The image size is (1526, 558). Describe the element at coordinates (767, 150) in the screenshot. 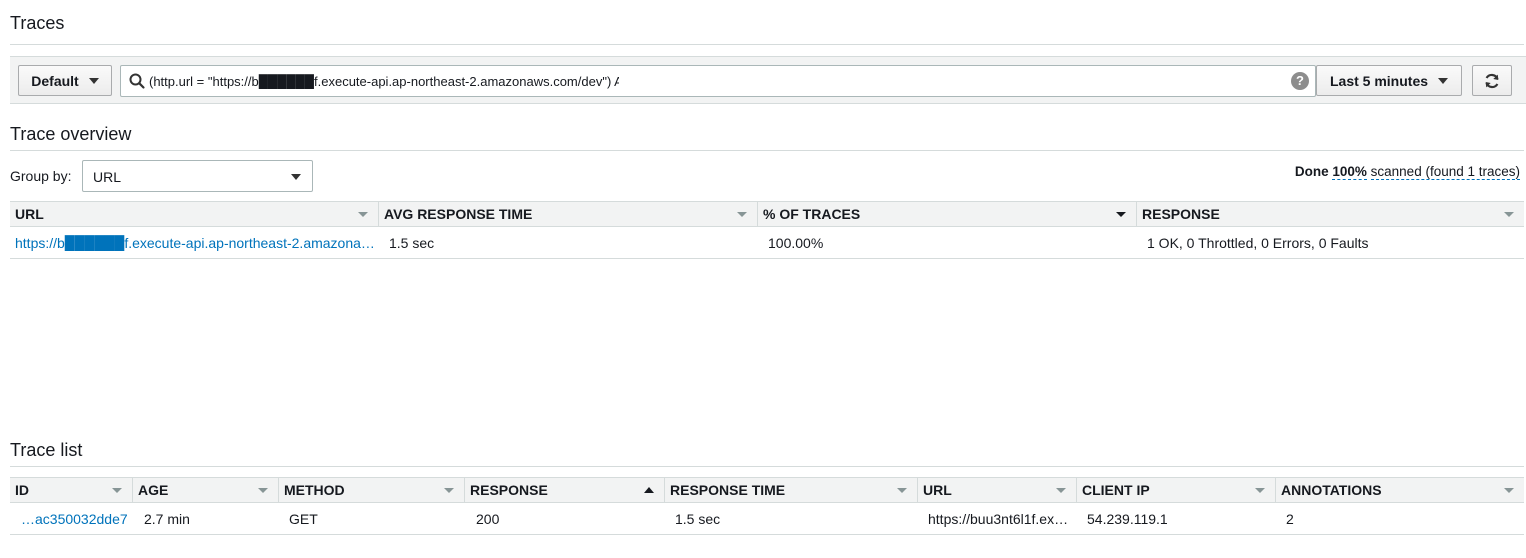

I see `overview-divider` at that location.